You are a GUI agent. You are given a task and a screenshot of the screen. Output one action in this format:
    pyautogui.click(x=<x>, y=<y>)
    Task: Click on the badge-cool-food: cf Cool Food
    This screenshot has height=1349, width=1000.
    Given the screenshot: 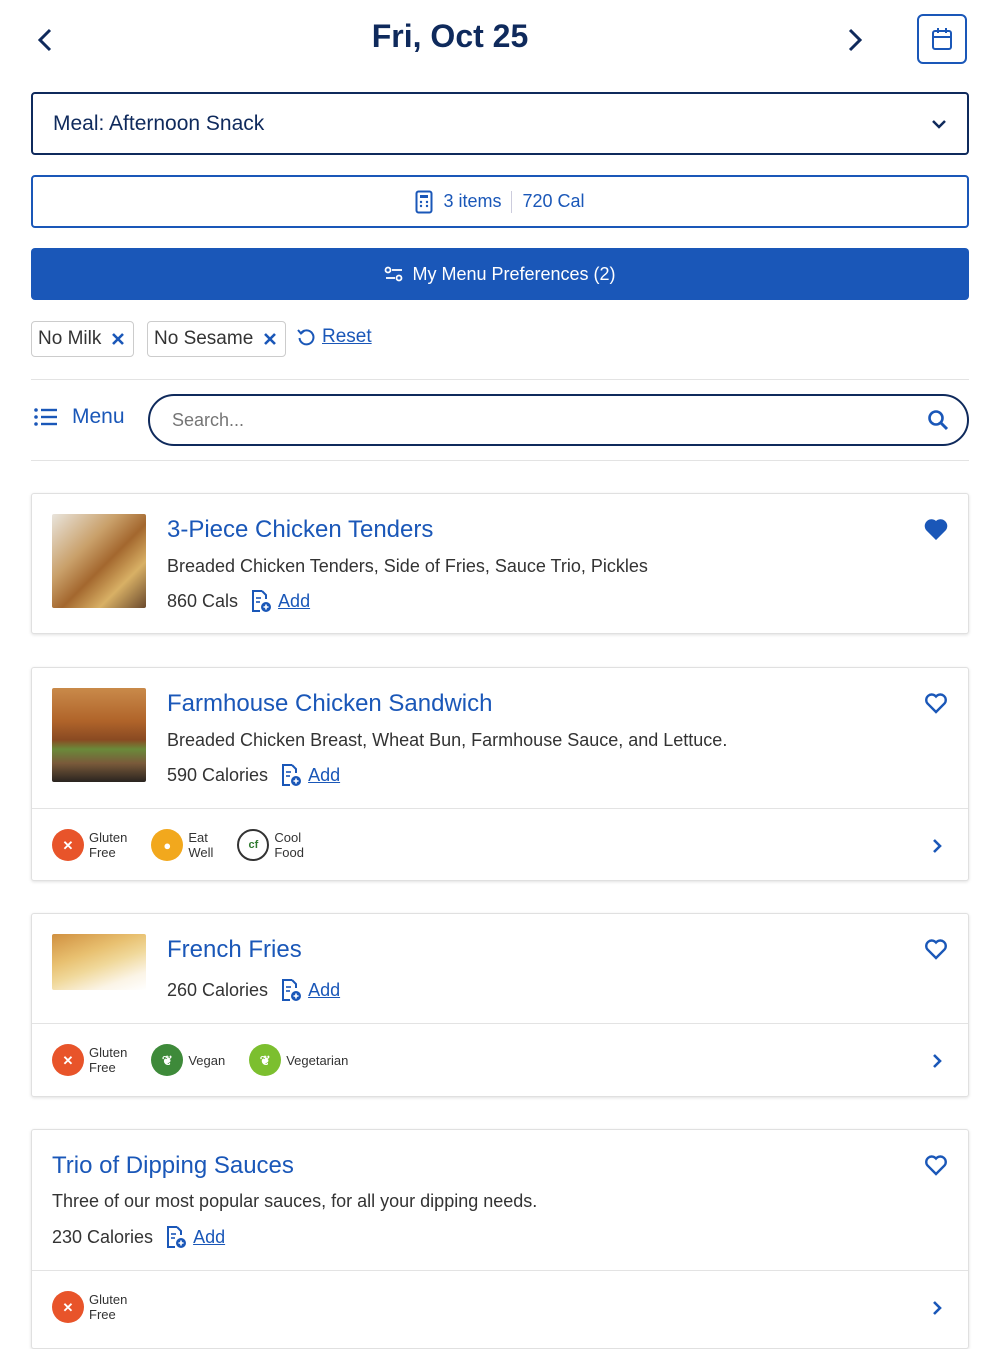 What is the action you would take?
    pyautogui.click(x=270, y=845)
    